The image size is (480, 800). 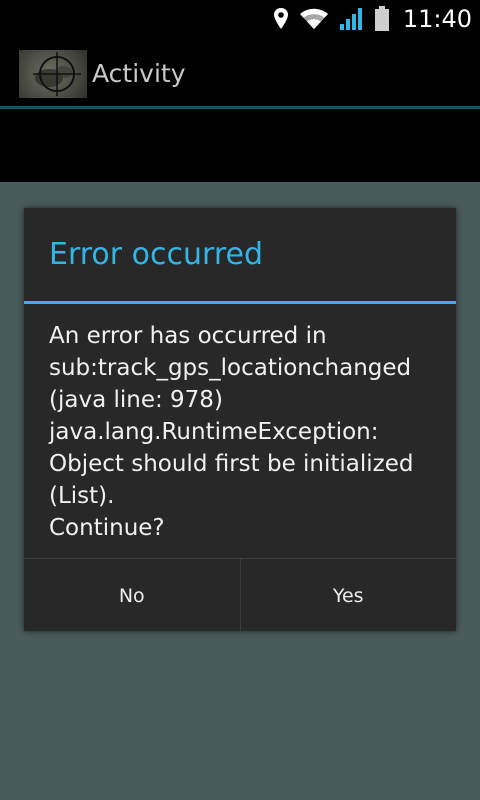 I want to click on app-icon, so click(x=53, y=74).